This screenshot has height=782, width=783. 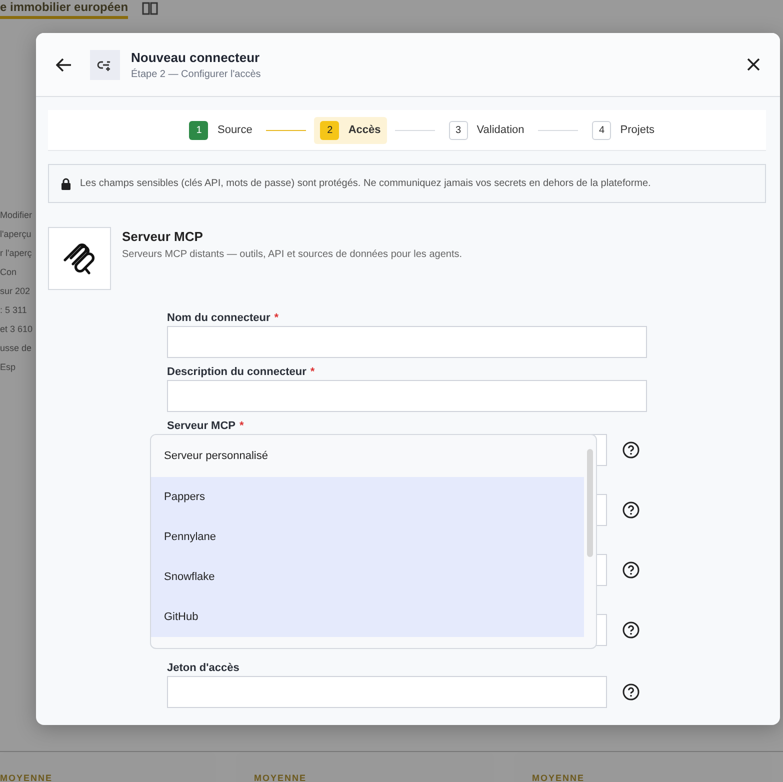 I want to click on background-text: usse de, so click(x=16, y=348).